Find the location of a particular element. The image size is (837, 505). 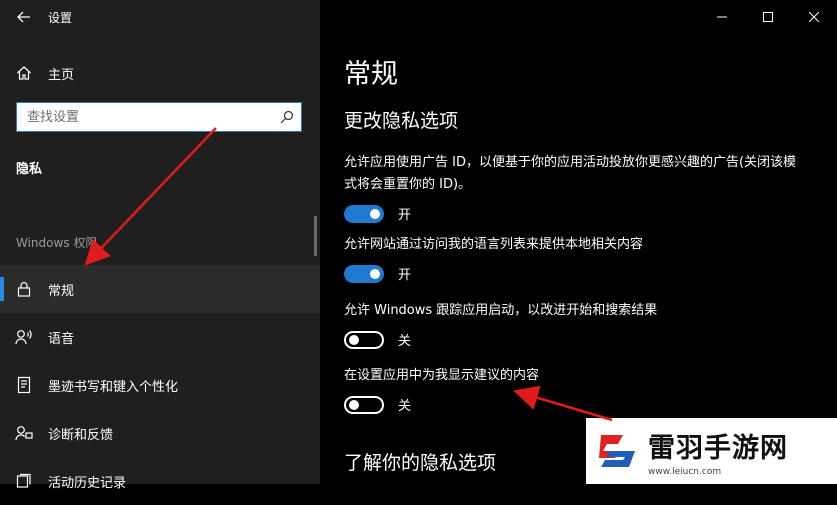

sidebar-item-inking-typing: 墨迹书写和键入个性化 is located at coordinates (160, 385).